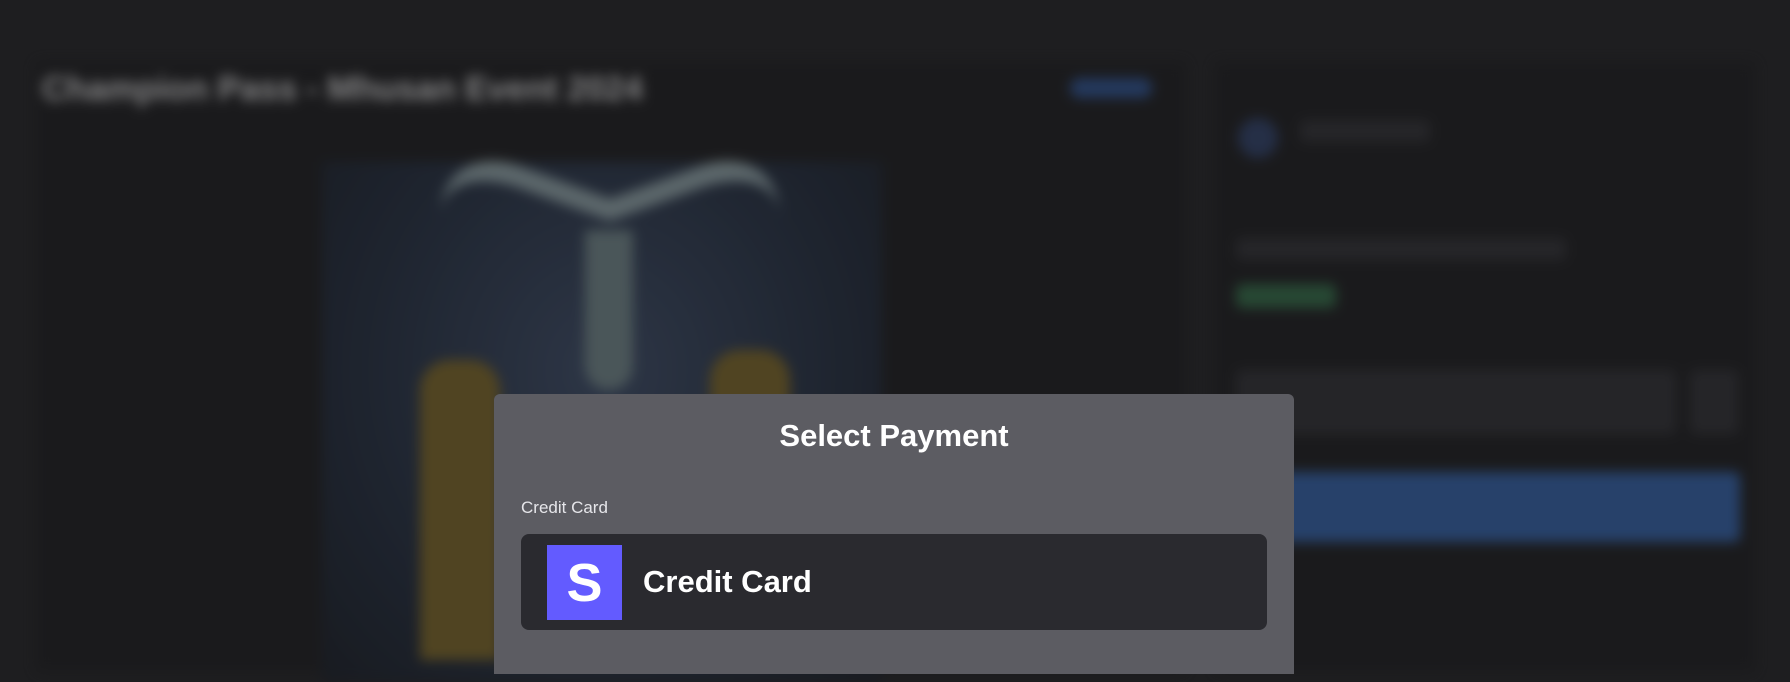 The height and width of the screenshot is (682, 1790). What do you see at coordinates (609, 310) in the screenshot?
I see `artwork-emblem` at bounding box center [609, 310].